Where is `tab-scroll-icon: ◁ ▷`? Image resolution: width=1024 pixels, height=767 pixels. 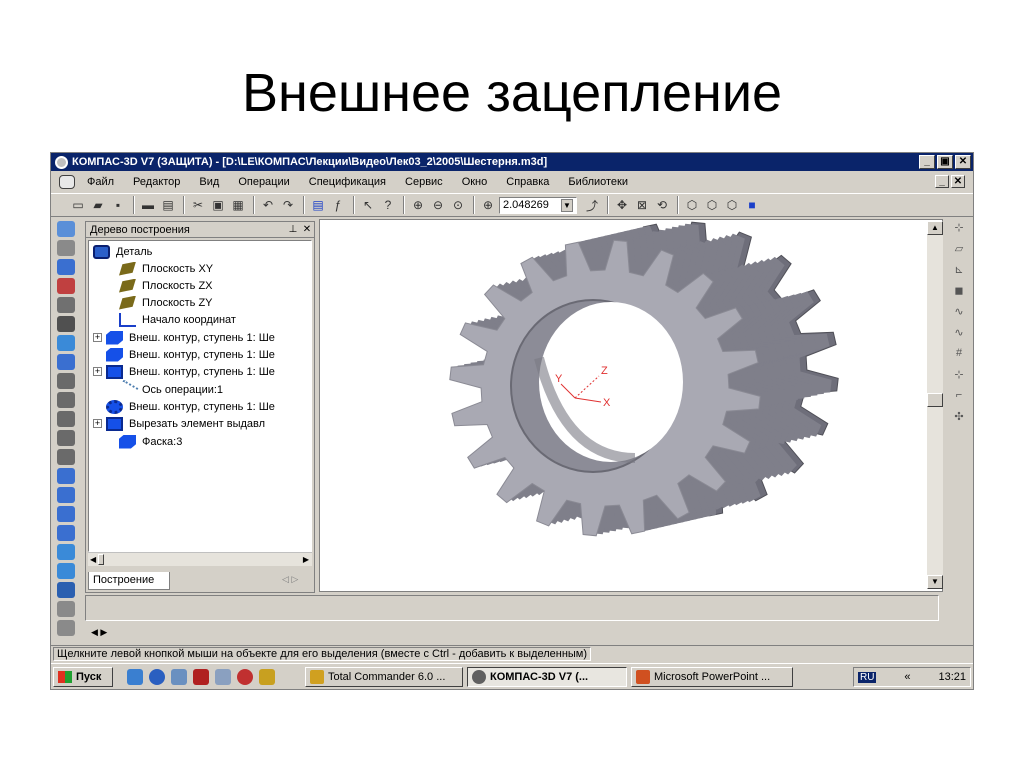
tab-scroll-icon: ◁ ▷ is located at coordinates (290, 579).